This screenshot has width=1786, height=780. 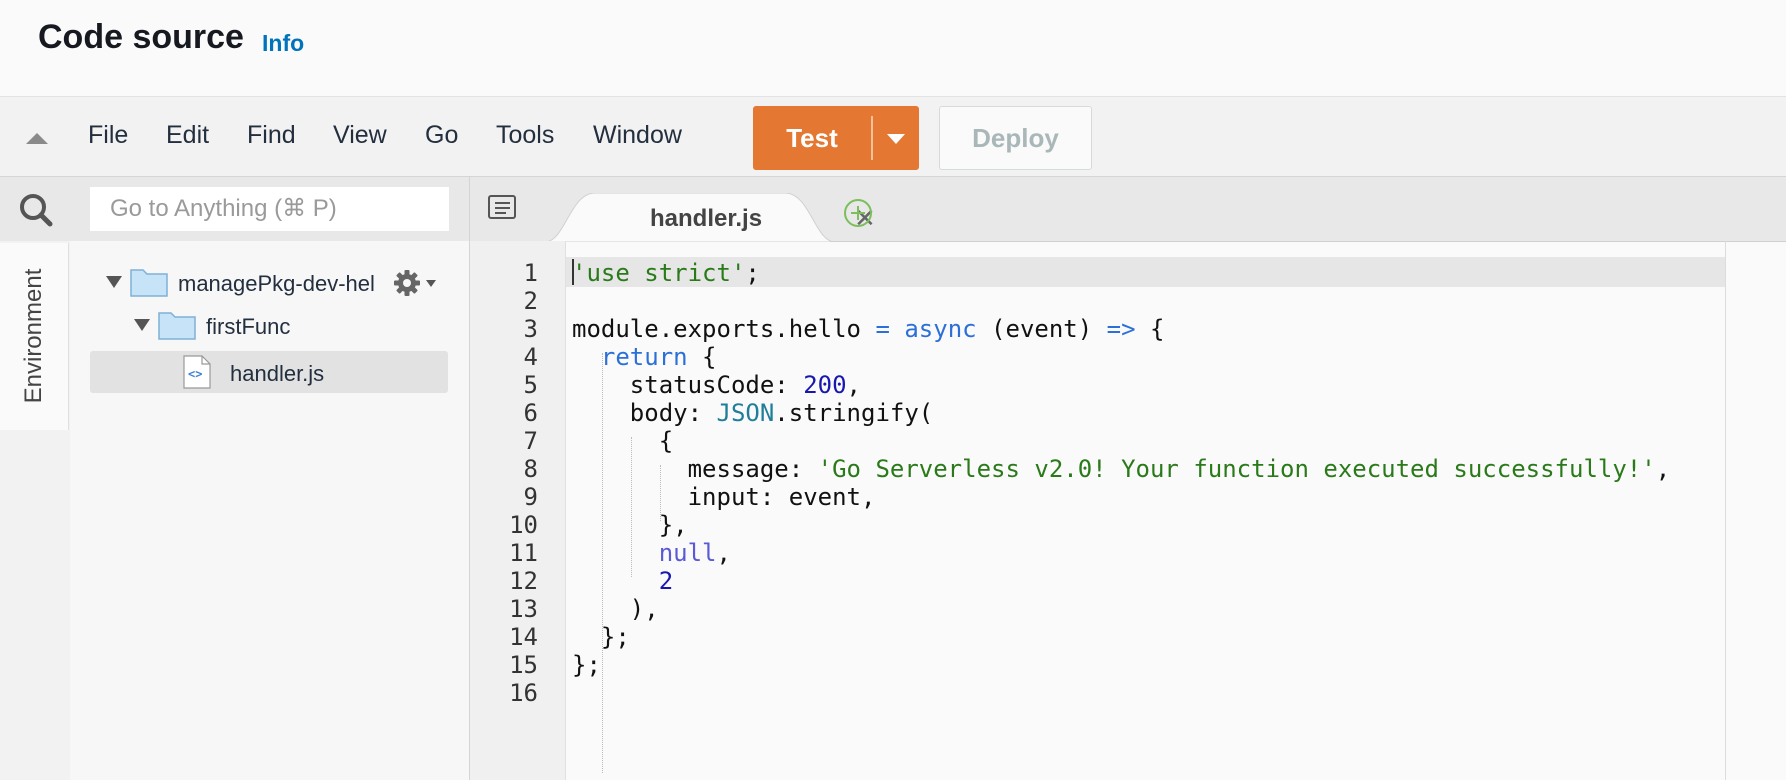 What do you see at coordinates (530, 497) in the screenshot?
I see `line-number: 9` at bounding box center [530, 497].